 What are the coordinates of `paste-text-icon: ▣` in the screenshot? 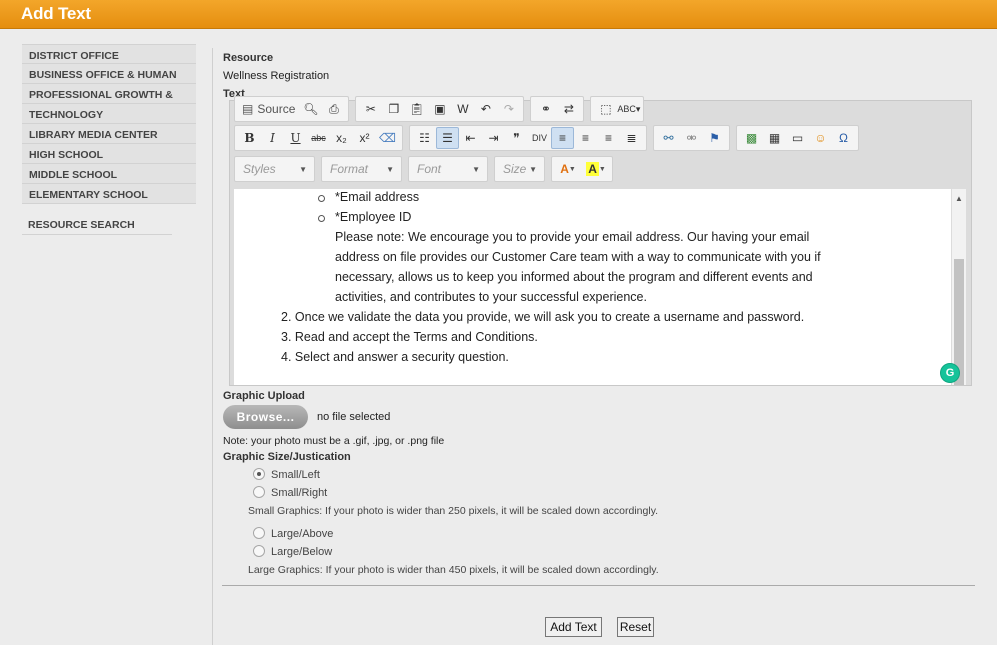 It's located at (439, 109).